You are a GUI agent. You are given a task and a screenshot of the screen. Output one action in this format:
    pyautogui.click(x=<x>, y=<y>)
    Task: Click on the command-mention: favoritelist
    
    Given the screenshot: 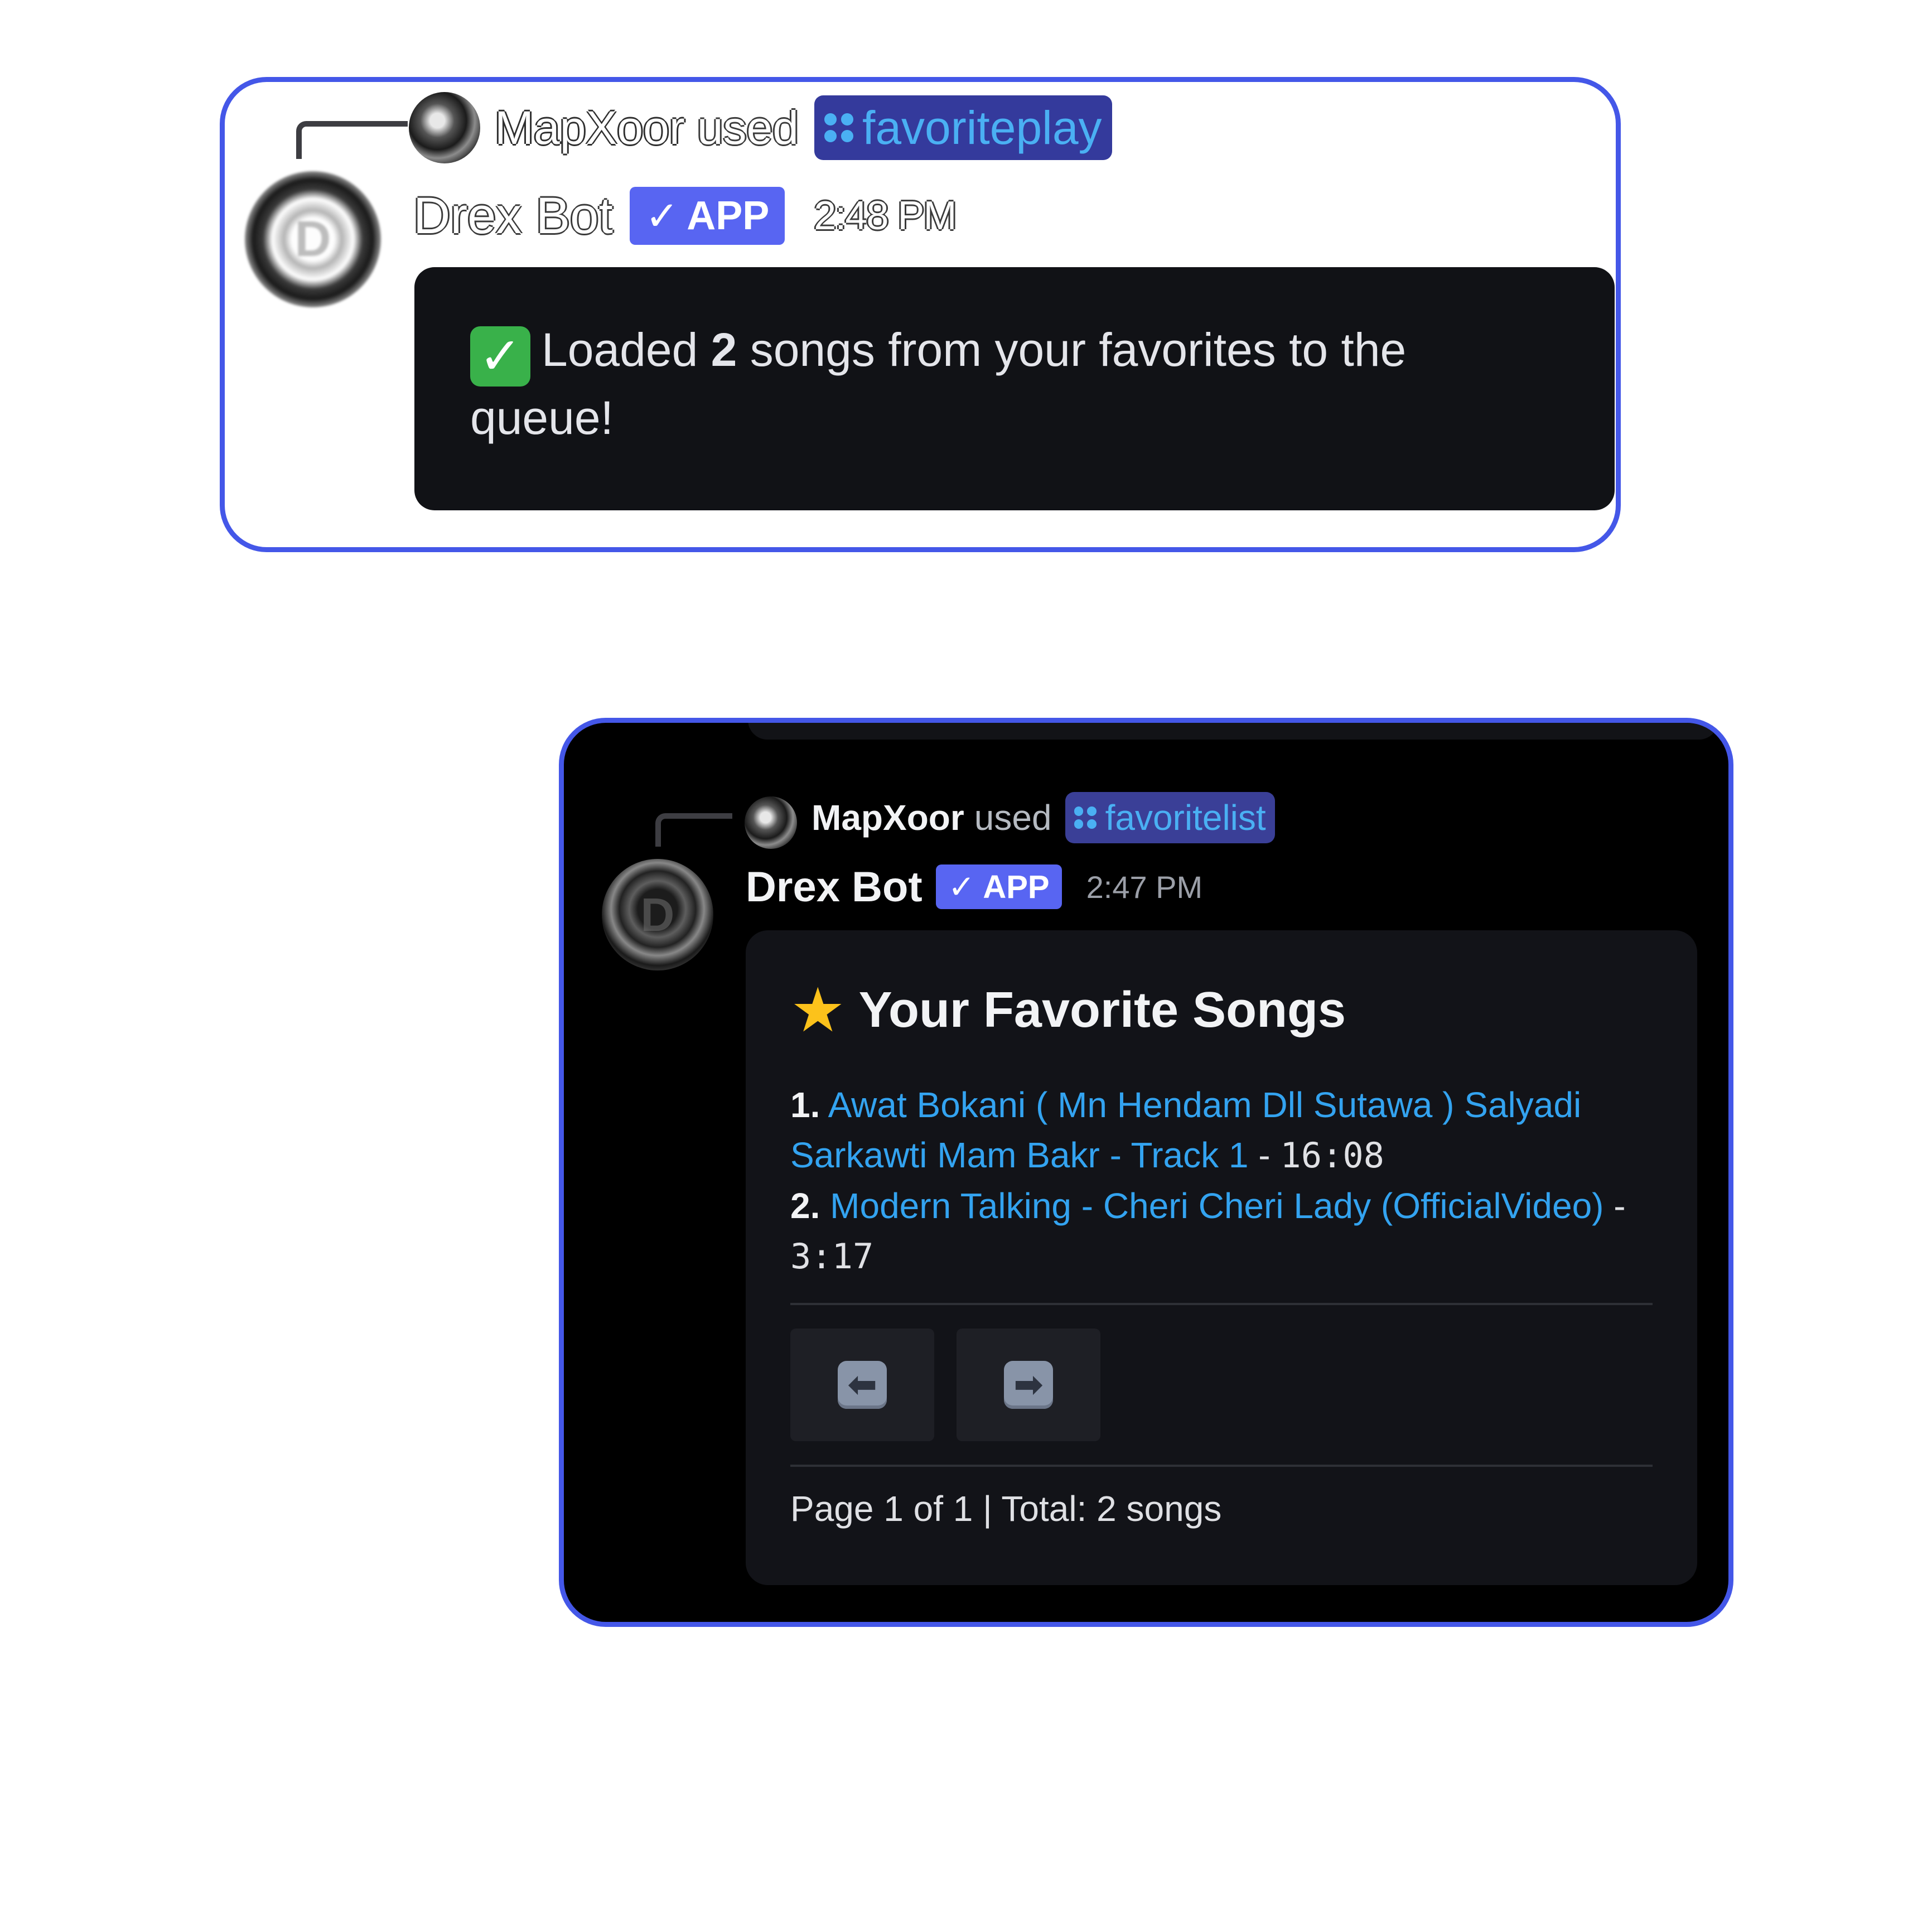 What is the action you would take?
    pyautogui.click(x=1170, y=817)
    